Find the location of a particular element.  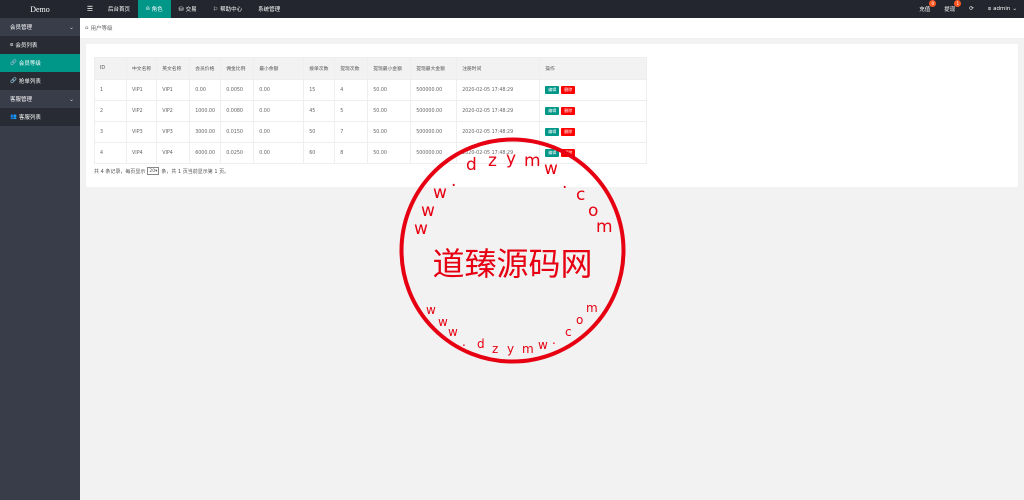

nav-item-label: 系统管理 is located at coordinates (269, 10).